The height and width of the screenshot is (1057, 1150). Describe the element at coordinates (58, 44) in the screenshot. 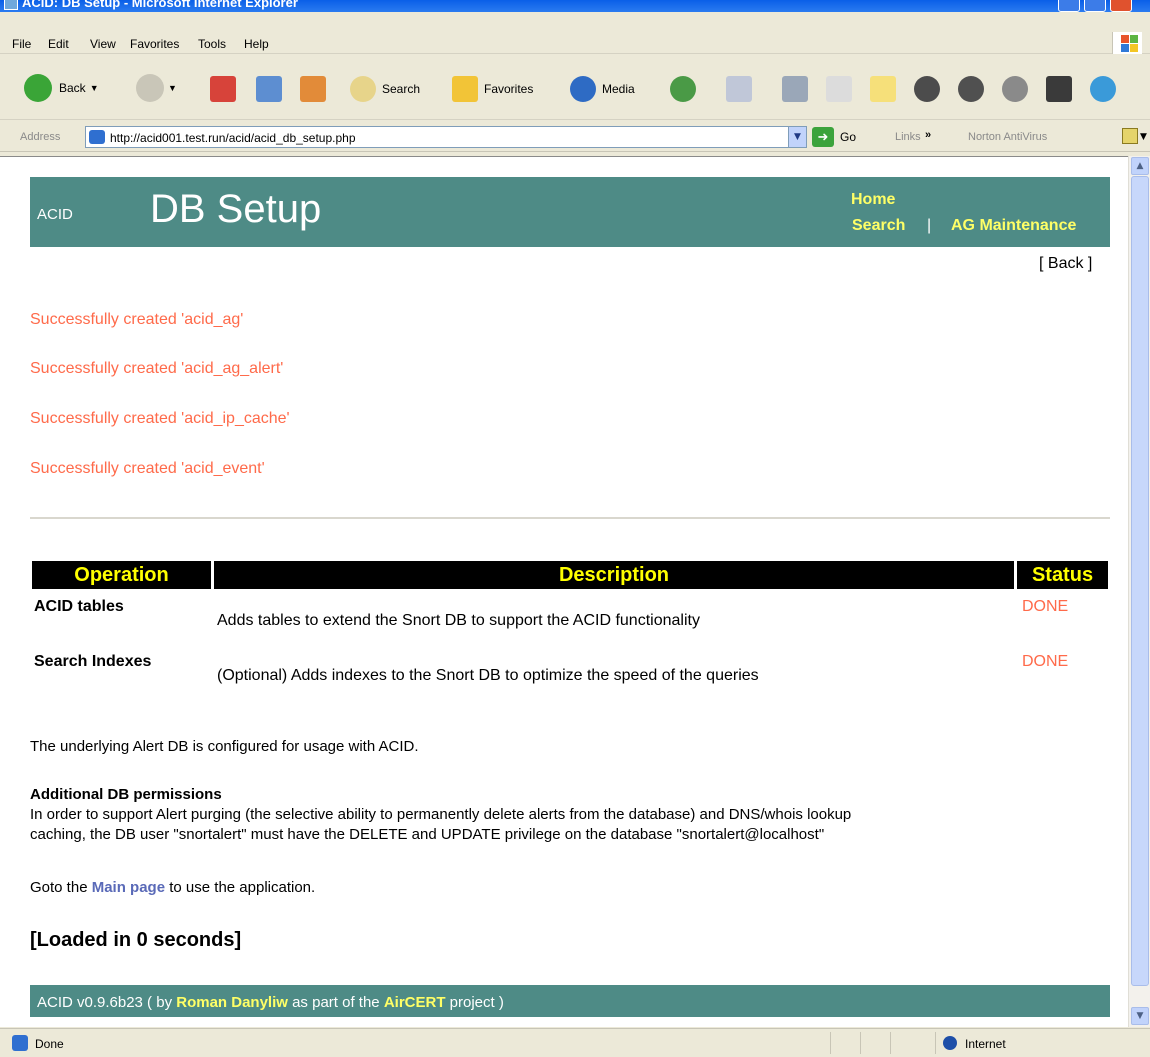

I see `menu-edit: Edit` at that location.